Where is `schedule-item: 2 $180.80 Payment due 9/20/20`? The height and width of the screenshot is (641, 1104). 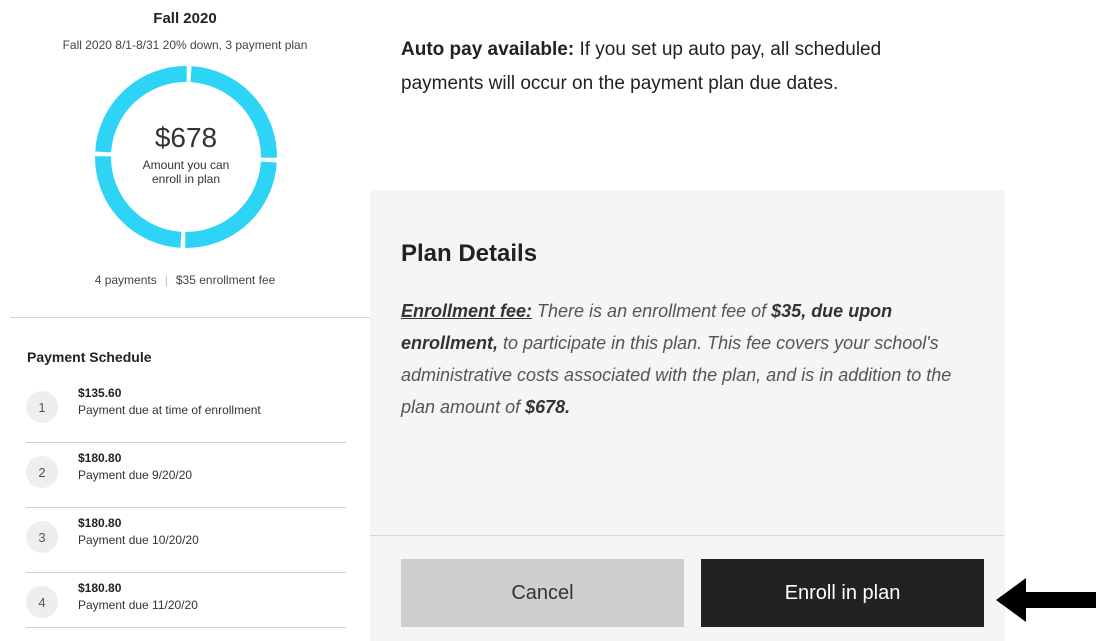 schedule-item: 2 $180.80 Payment due 9/20/20 is located at coordinates (186, 475).